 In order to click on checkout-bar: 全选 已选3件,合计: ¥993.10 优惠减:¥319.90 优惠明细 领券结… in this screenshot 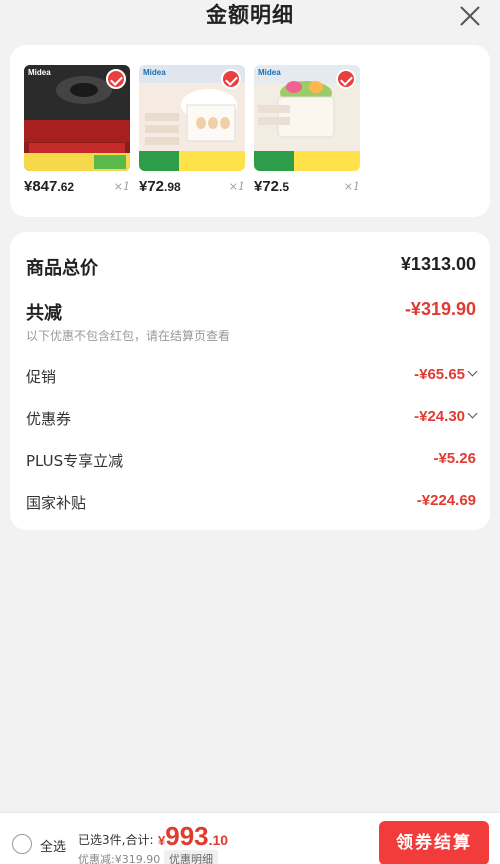, I will do `click(250, 838)`.